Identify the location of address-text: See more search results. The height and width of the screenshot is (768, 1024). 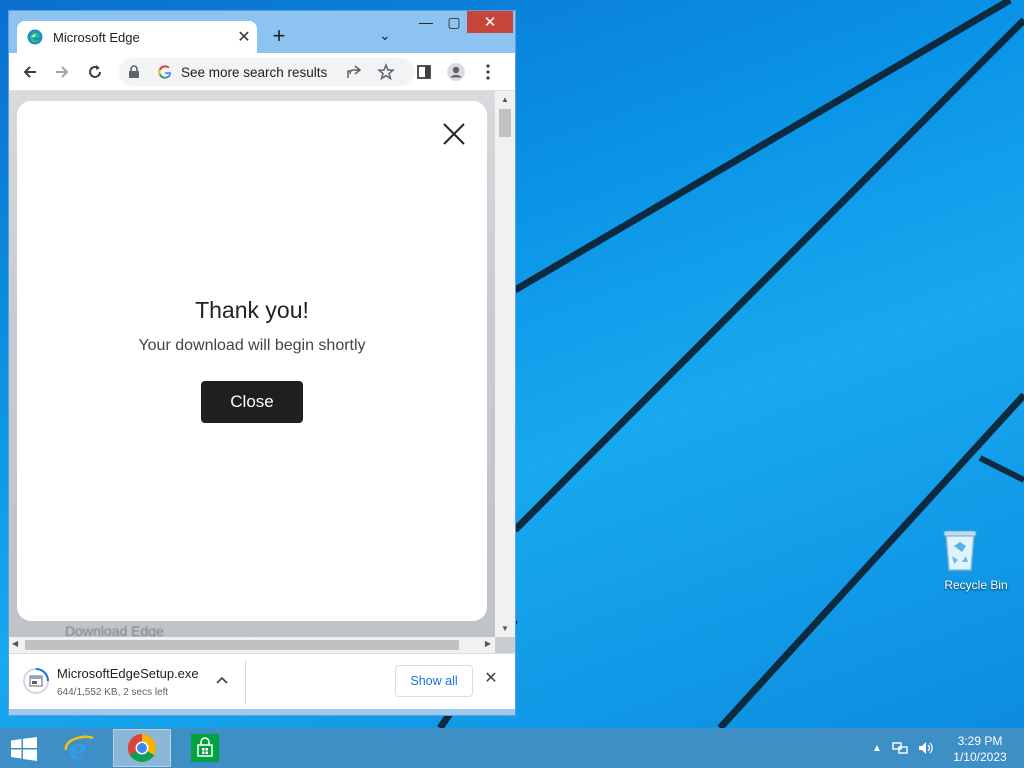
(254, 72).